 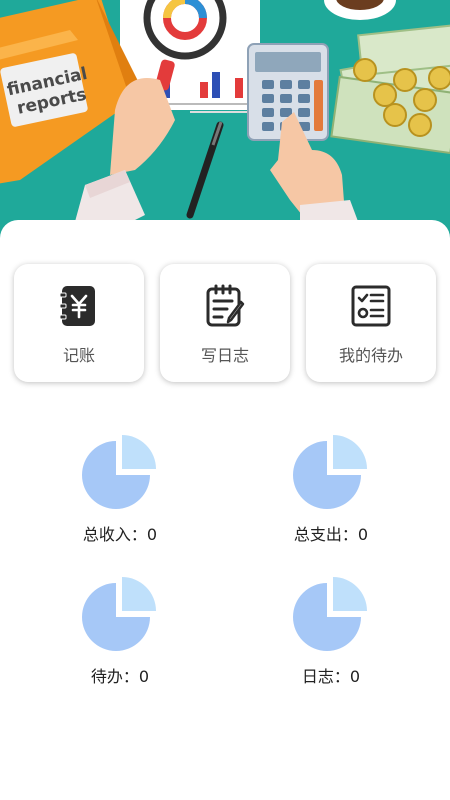 What do you see at coordinates (77, 306) in the screenshot?
I see `yuan-notebook-icon` at bounding box center [77, 306].